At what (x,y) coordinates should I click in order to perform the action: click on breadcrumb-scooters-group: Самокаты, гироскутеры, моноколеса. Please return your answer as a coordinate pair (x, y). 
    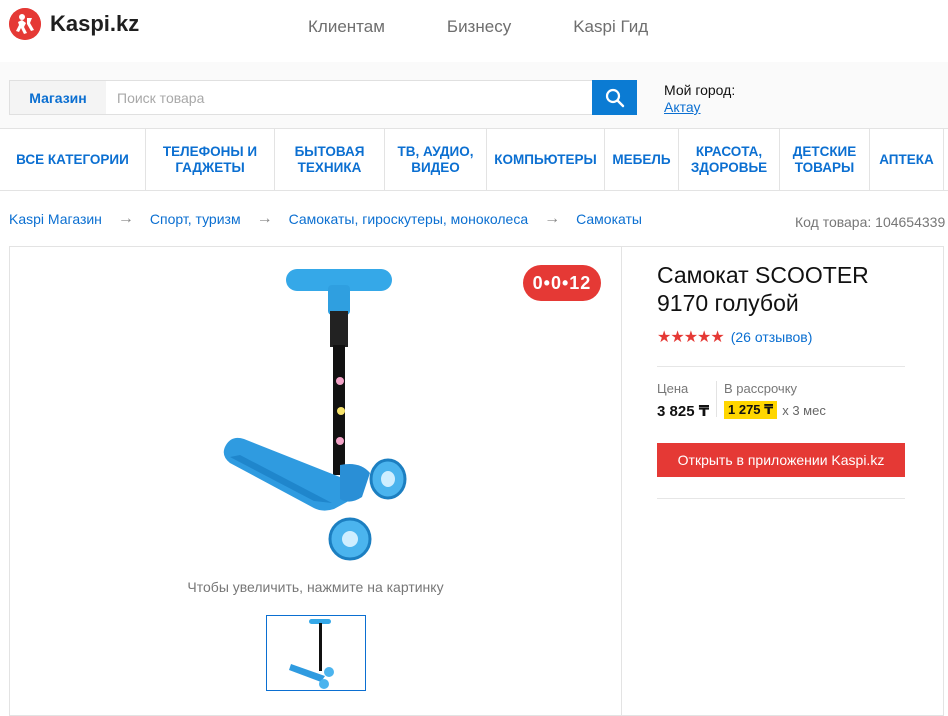
    Looking at the image, I should click on (409, 219).